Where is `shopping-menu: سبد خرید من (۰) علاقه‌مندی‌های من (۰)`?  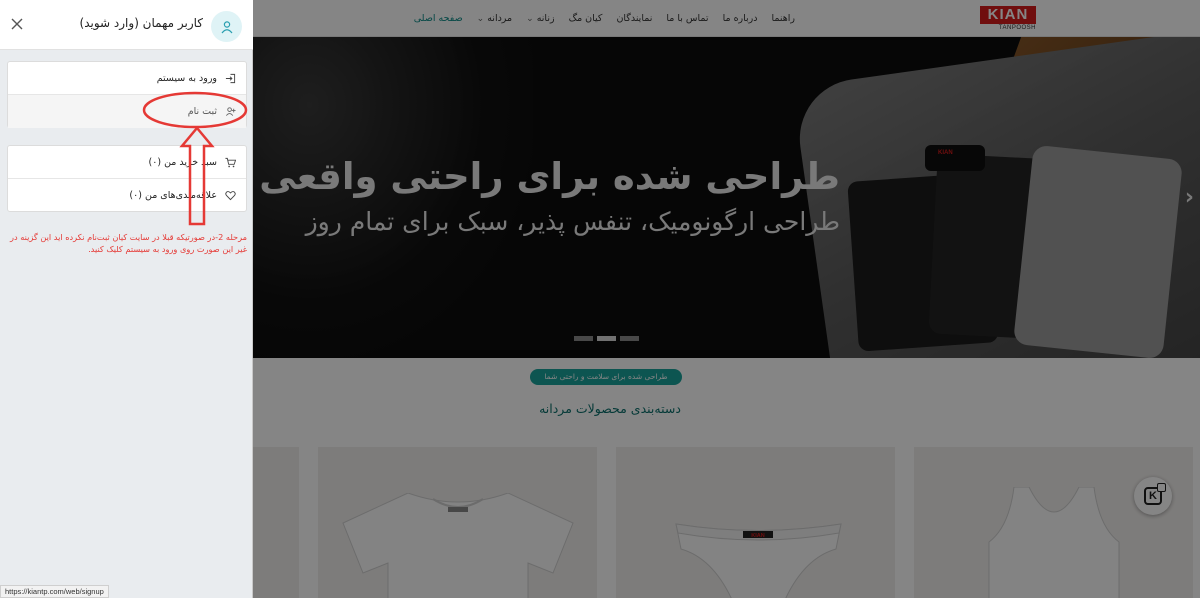
shopping-menu: سبد خرید من (۰) علاقه‌مندی‌های من (۰) is located at coordinates (127, 178).